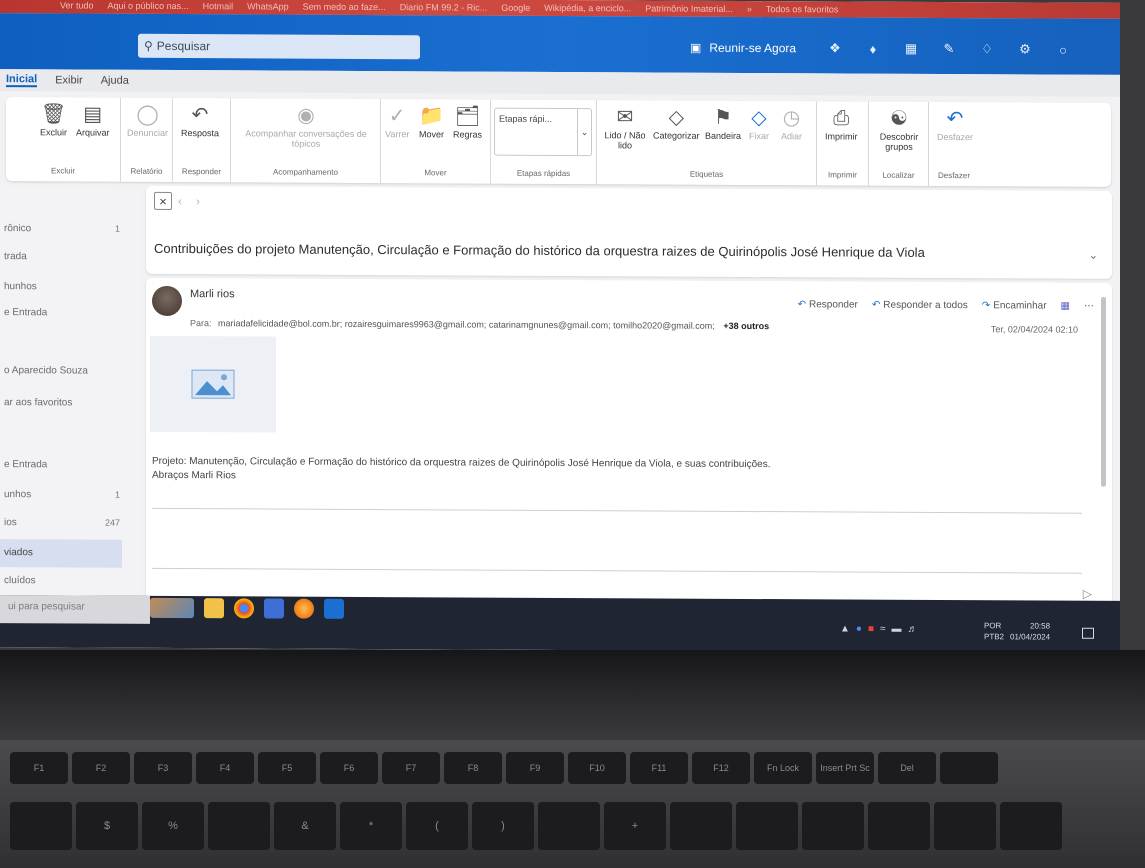  What do you see at coordinates (913, 629) in the screenshot?
I see `speaker-icon: ♬` at bounding box center [913, 629].